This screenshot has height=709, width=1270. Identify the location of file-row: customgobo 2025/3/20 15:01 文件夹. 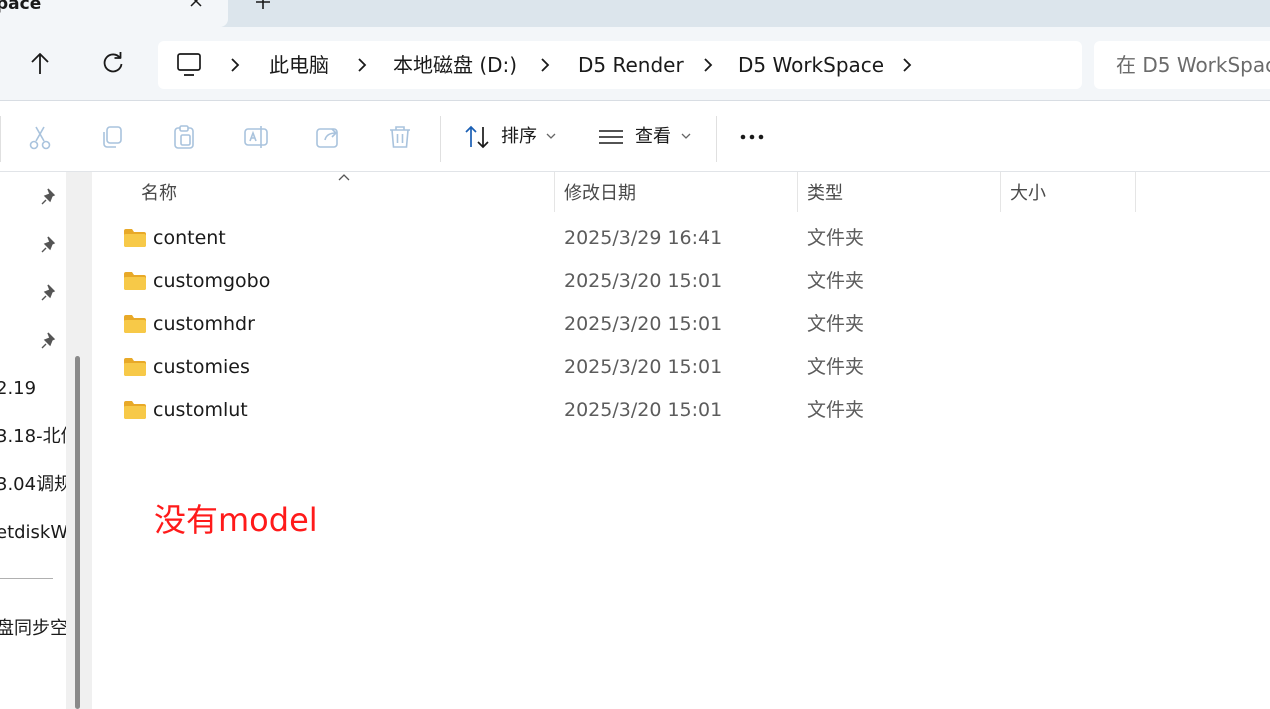
(681, 282).